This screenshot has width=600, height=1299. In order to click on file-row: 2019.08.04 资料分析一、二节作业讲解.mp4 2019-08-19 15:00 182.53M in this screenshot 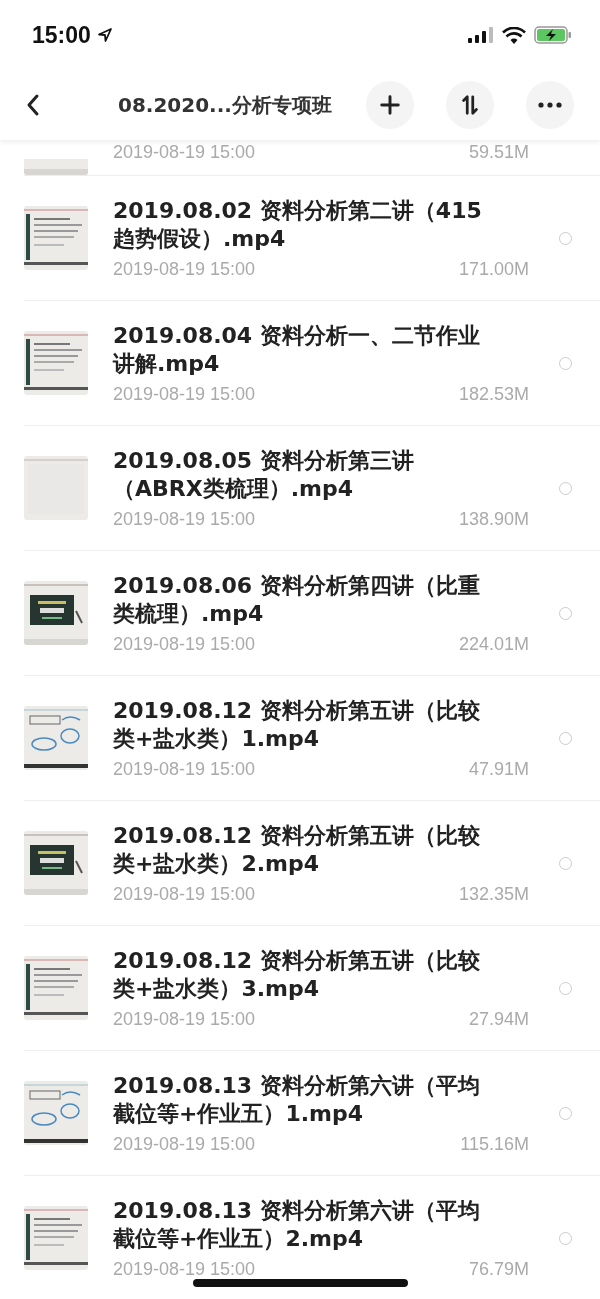, I will do `click(312, 363)`.